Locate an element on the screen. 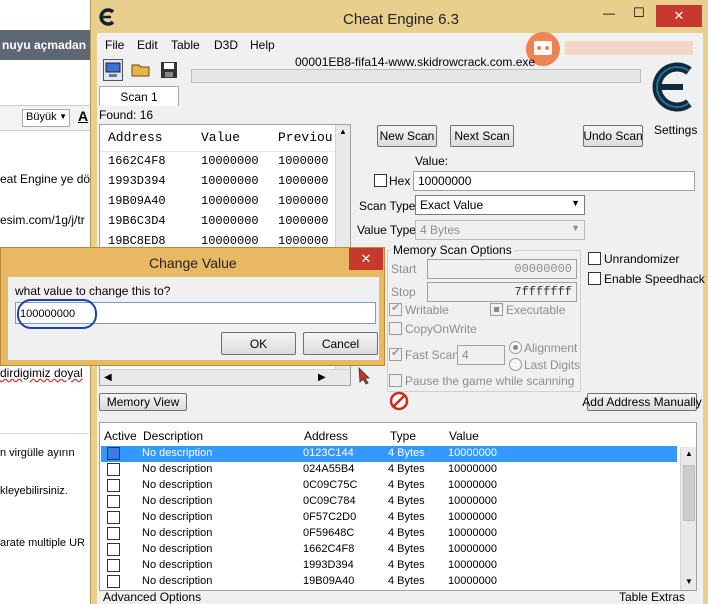 The width and height of the screenshot is (708, 604). table-header-type: Type is located at coordinates (403, 436).